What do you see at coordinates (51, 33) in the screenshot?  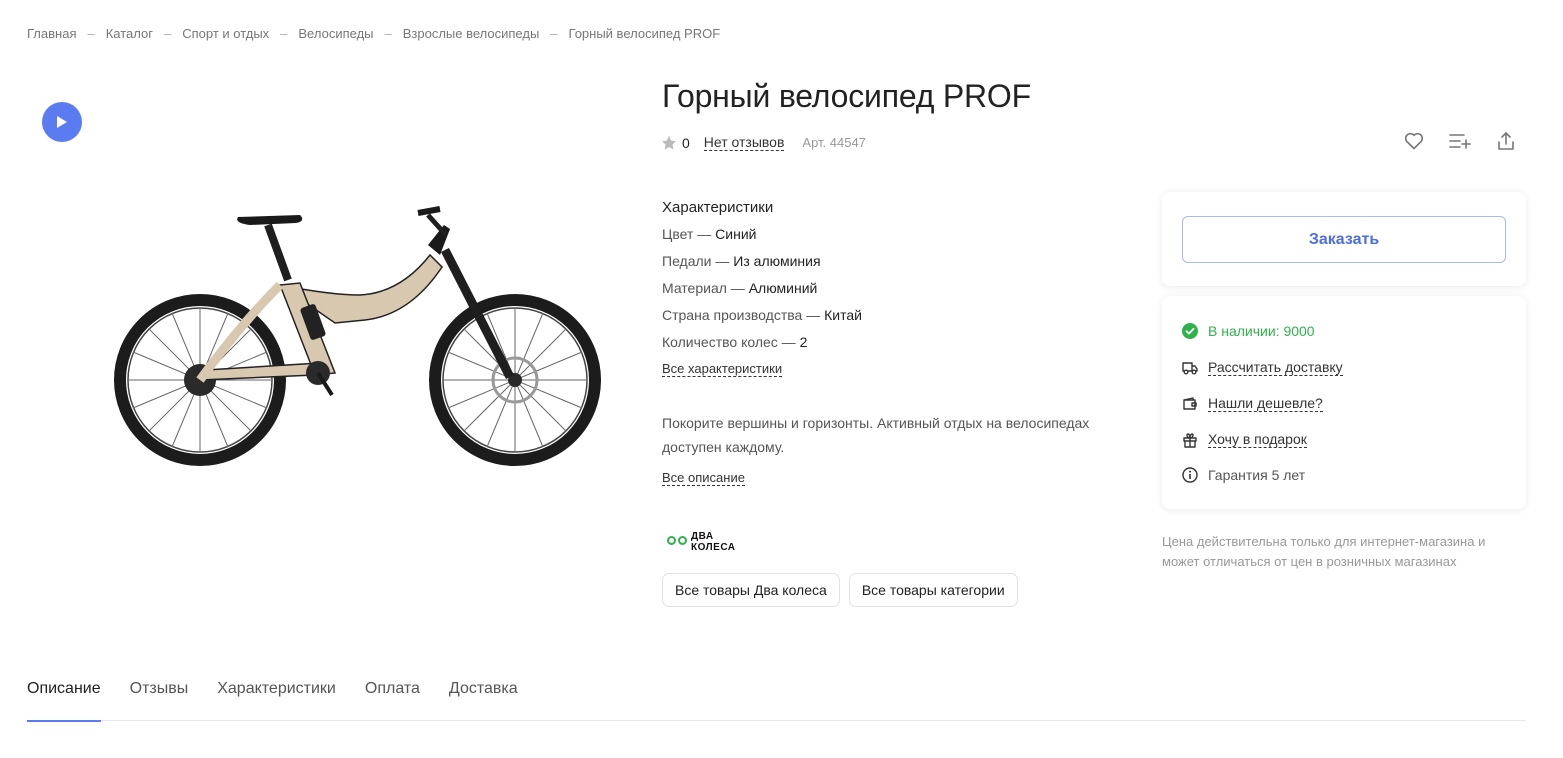 I see `breadcrumb-home: Главная` at bounding box center [51, 33].